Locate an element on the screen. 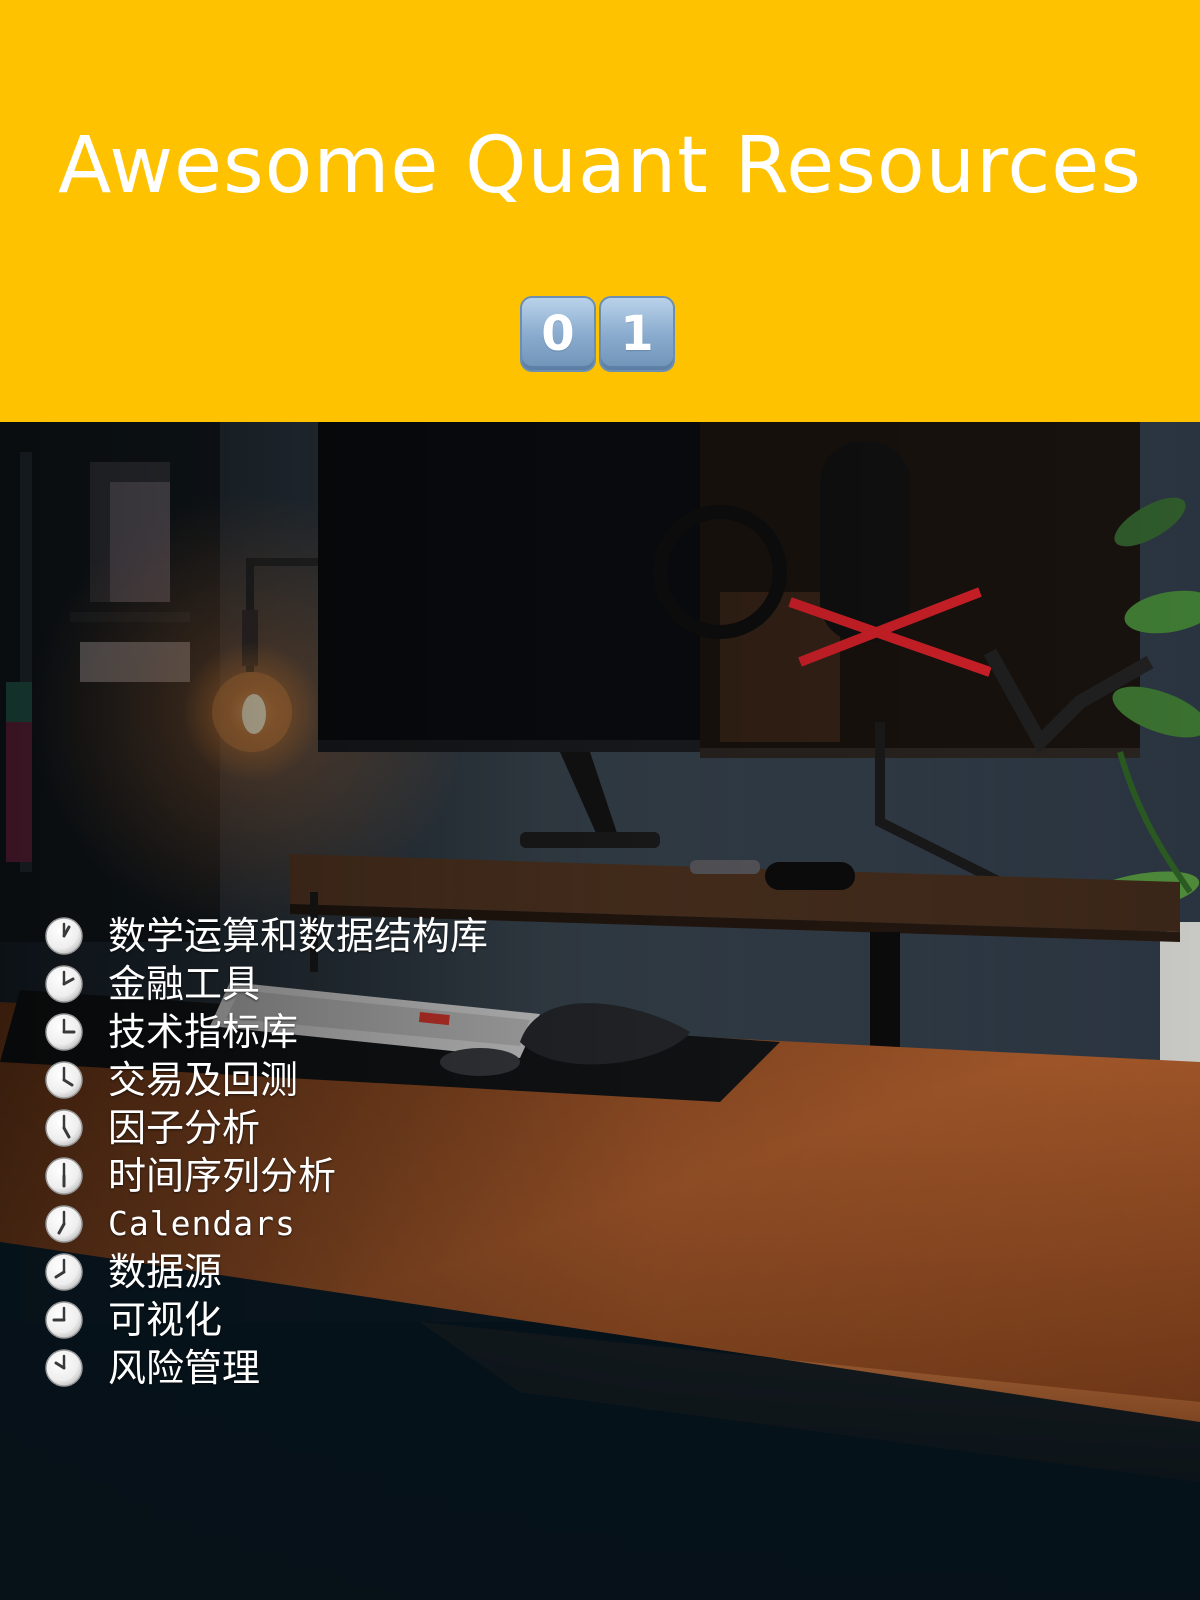 This screenshot has width=1200, height=1600. clock-ten-icon is located at coordinates (64, 1368).